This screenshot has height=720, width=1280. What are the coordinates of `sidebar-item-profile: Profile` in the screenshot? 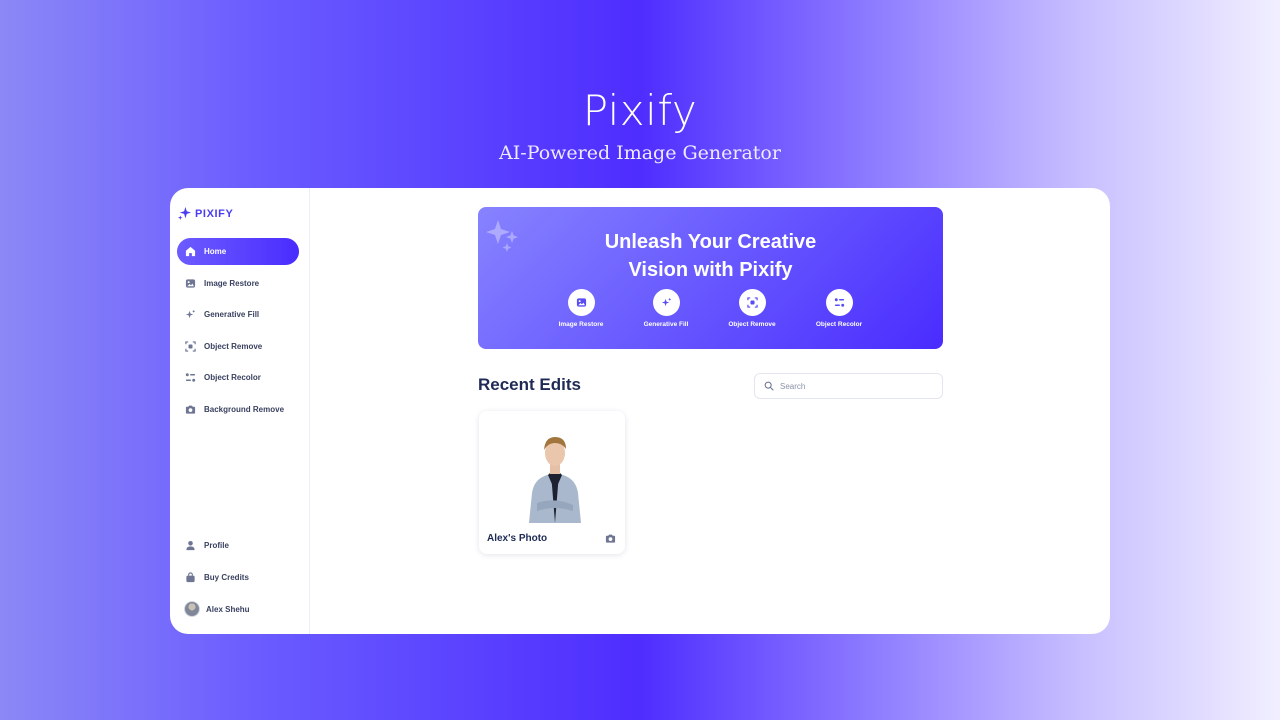 It's located at (238, 545).